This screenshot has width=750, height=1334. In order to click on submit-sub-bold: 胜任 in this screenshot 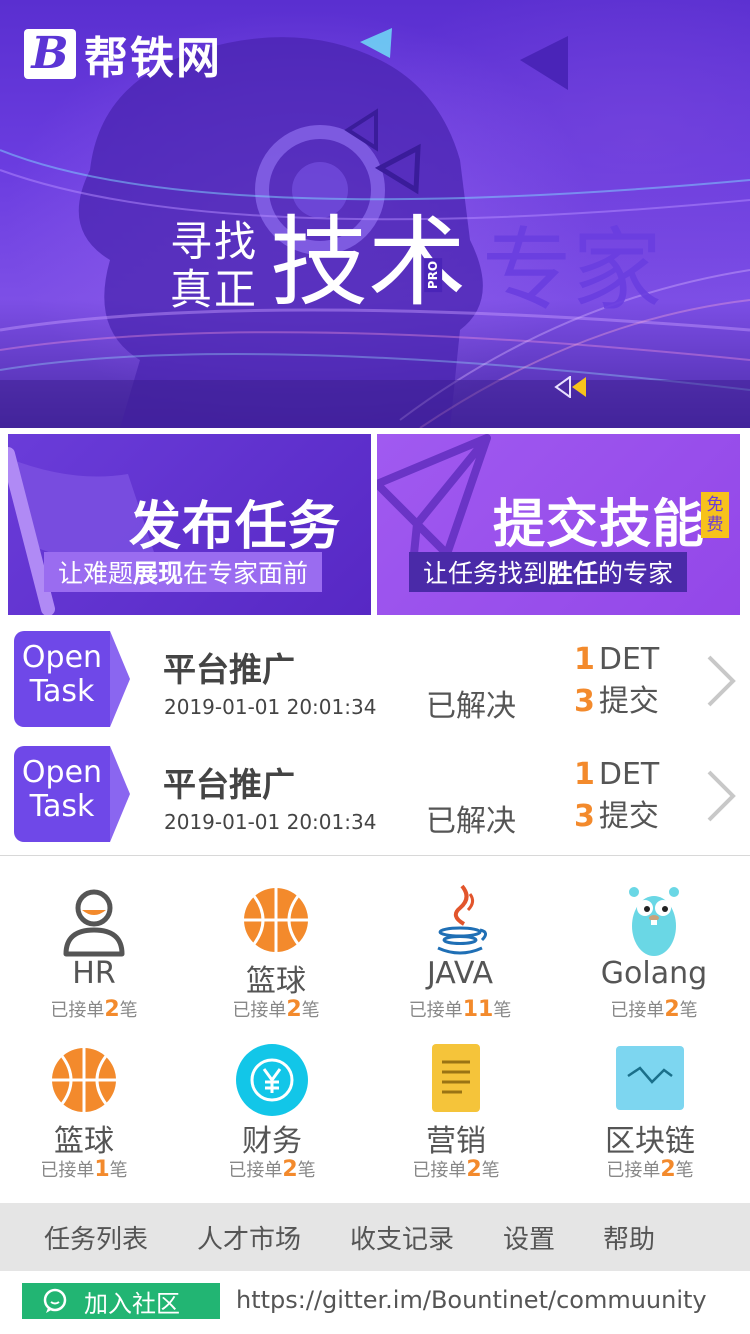, I will do `click(573, 573)`.